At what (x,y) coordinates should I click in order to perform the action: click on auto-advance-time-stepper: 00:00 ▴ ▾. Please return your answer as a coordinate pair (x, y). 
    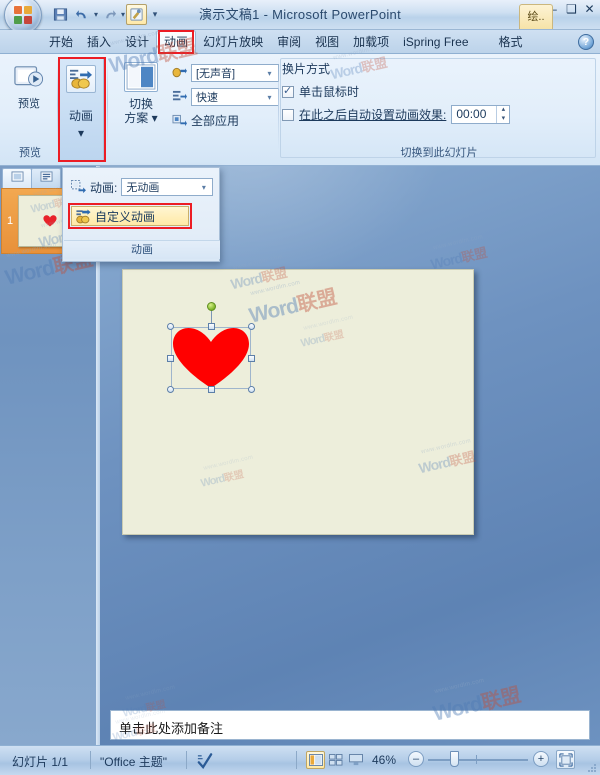
    Looking at the image, I should click on (481, 114).